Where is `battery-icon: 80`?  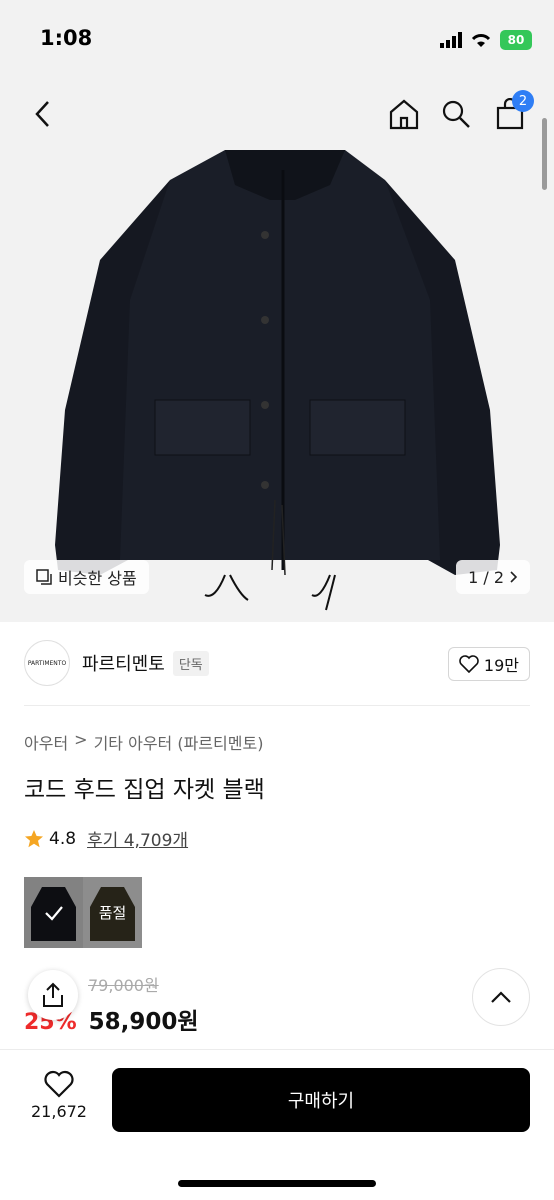
battery-icon: 80 is located at coordinates (516, 40).